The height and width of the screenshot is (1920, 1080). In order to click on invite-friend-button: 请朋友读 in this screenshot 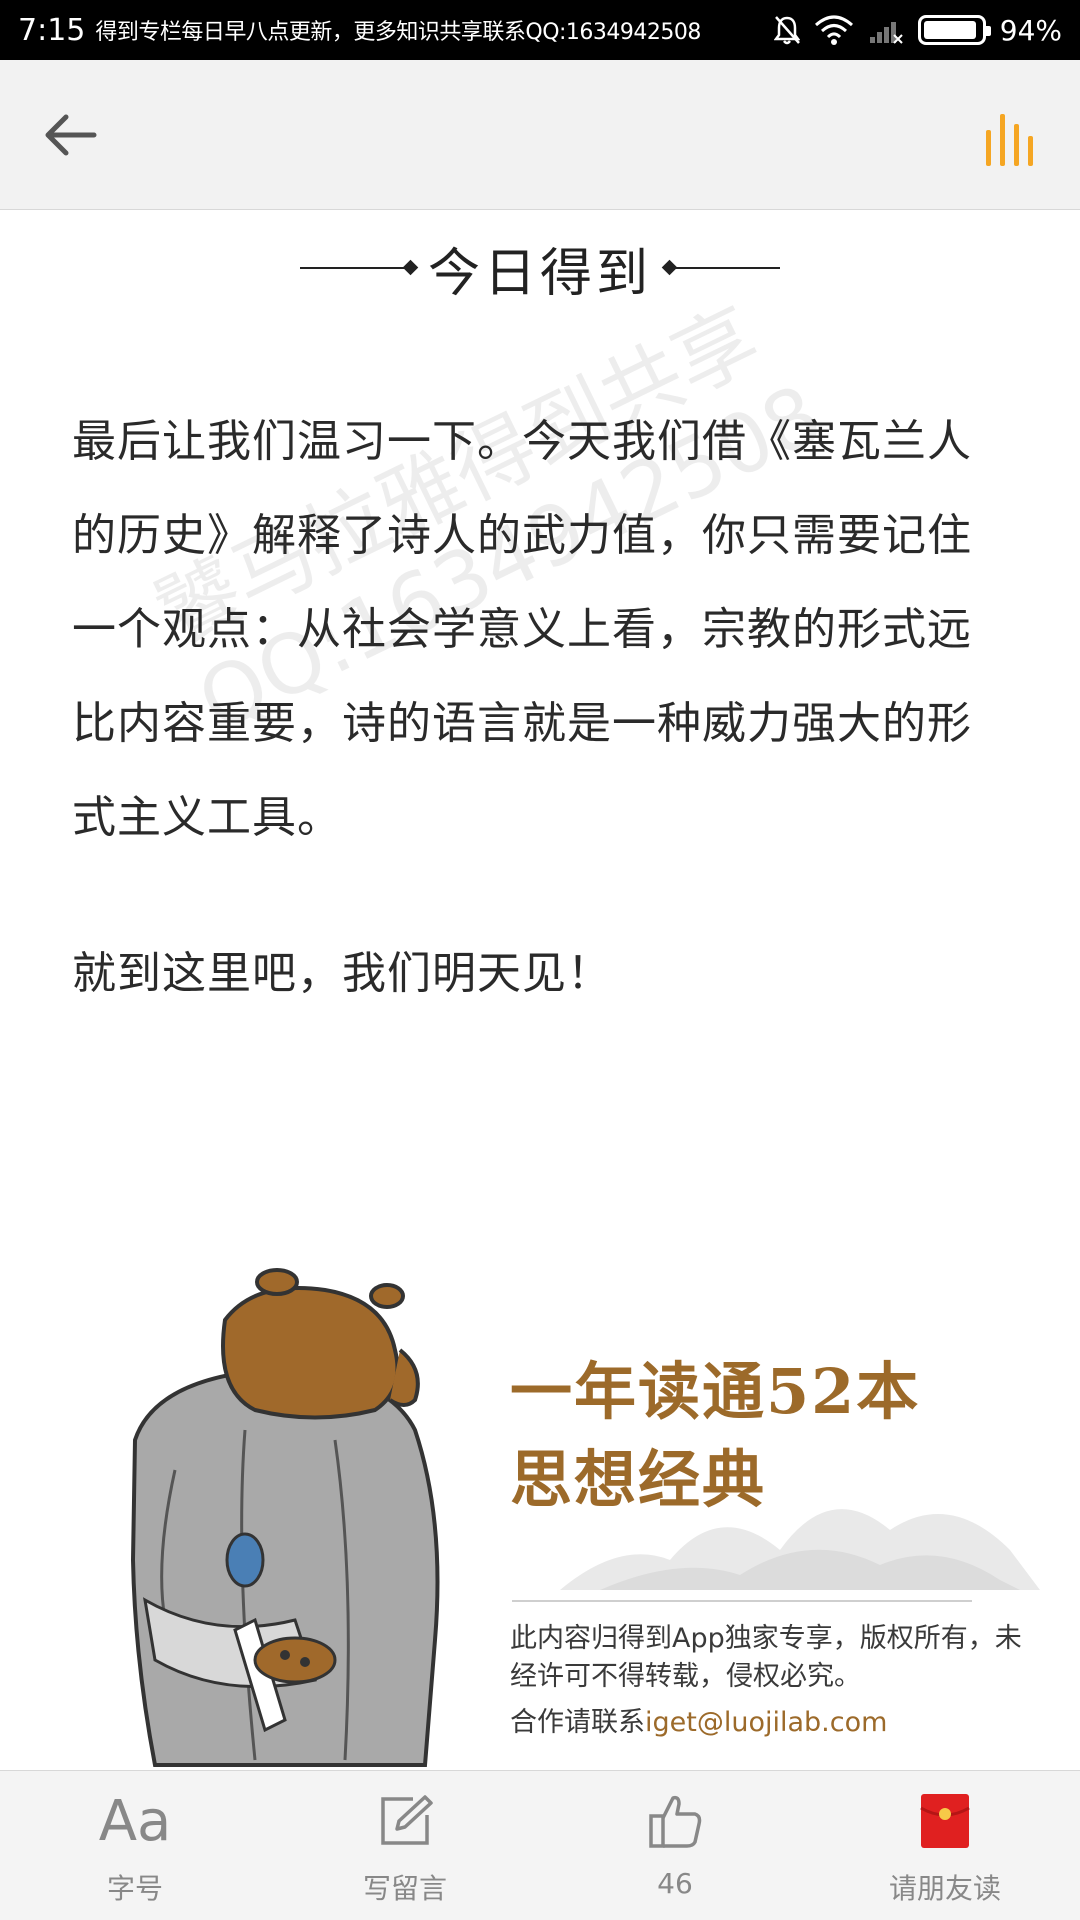, I will do `click(945, 1845)`.